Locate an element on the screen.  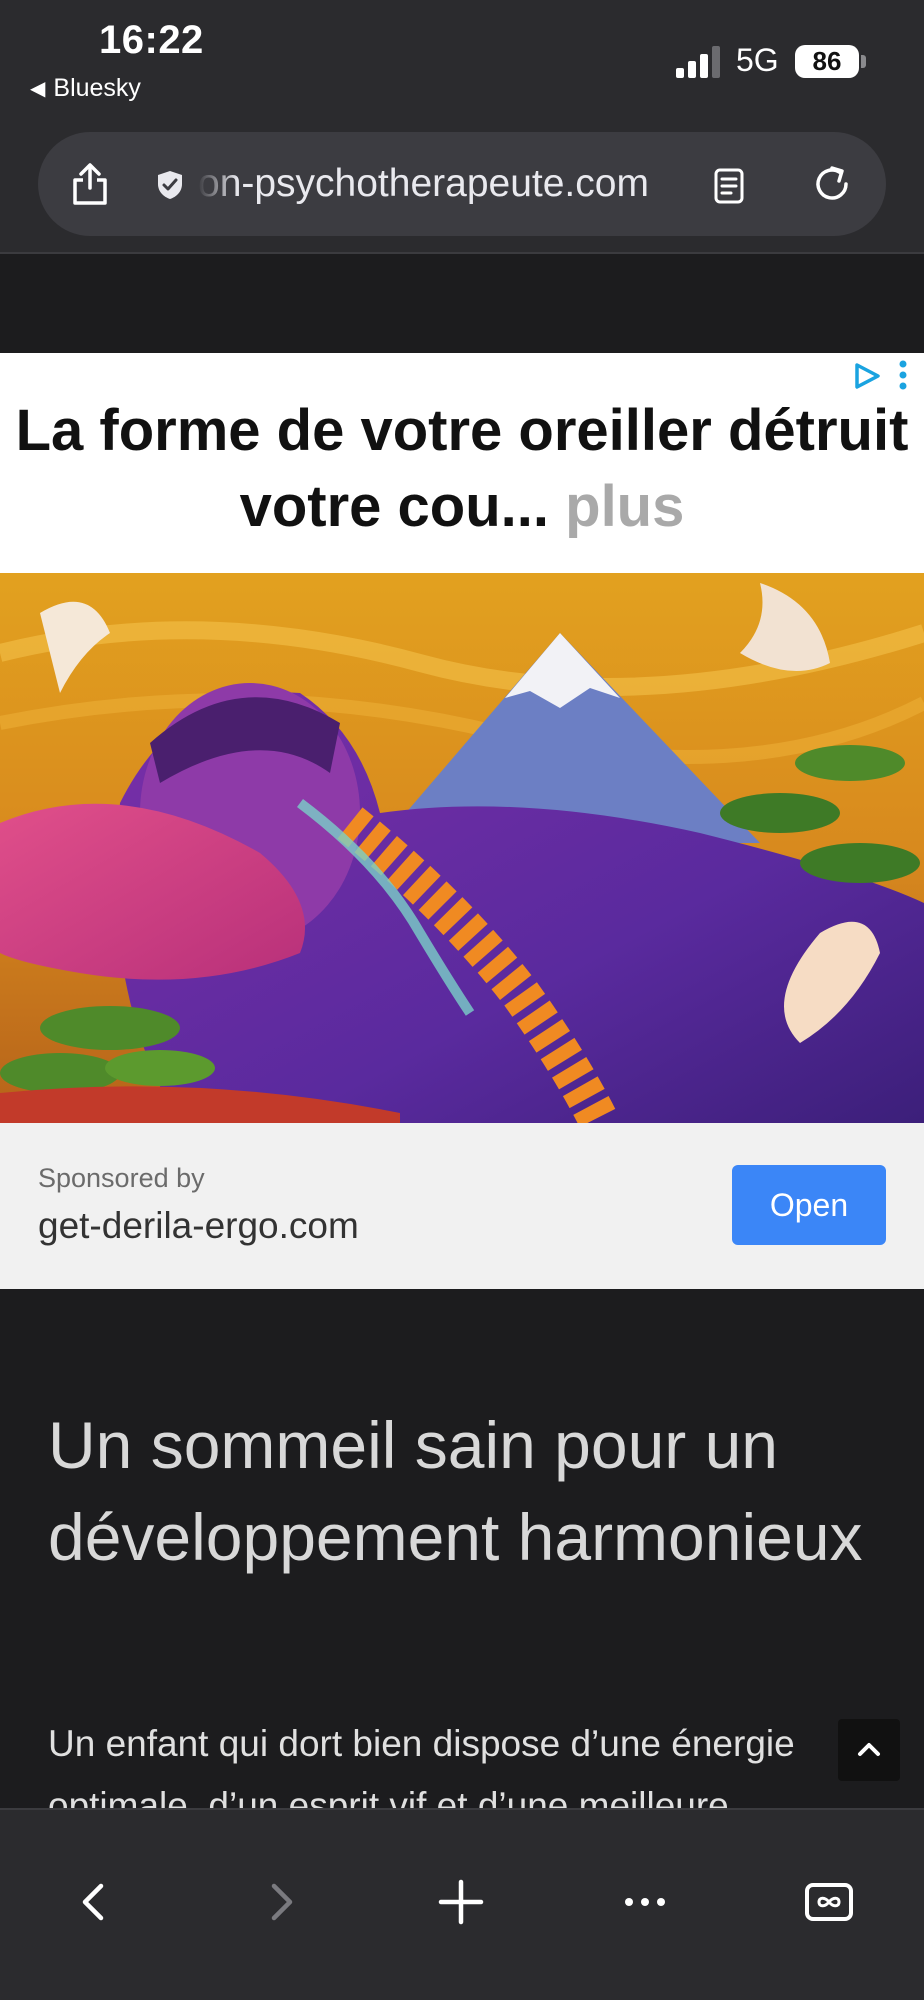
page-top-spacer is located at coordinates (462, 304).